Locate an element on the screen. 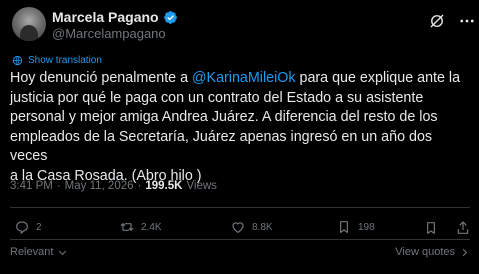  sort-dropdown: Relevant is located at coordinates (39, 252).